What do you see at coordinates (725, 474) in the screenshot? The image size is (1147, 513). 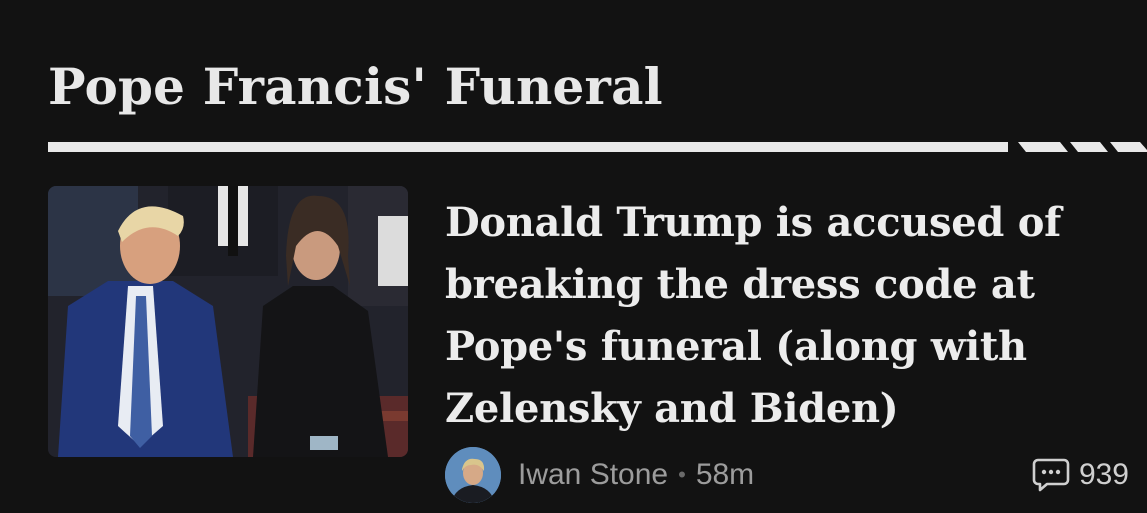 I see `published-time: 58m` at bounding box center [725, 474].